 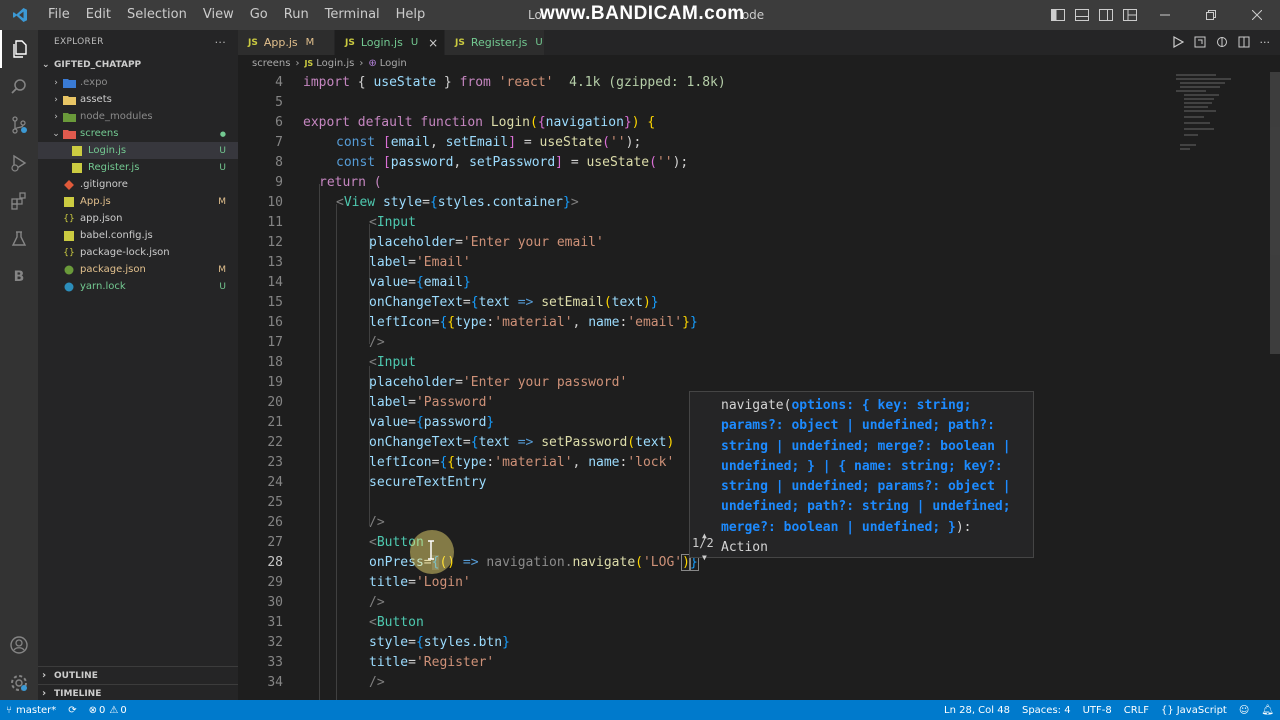 I want to click on toggle-secondary-sidebar-icon, so click(x=1106, y=15).